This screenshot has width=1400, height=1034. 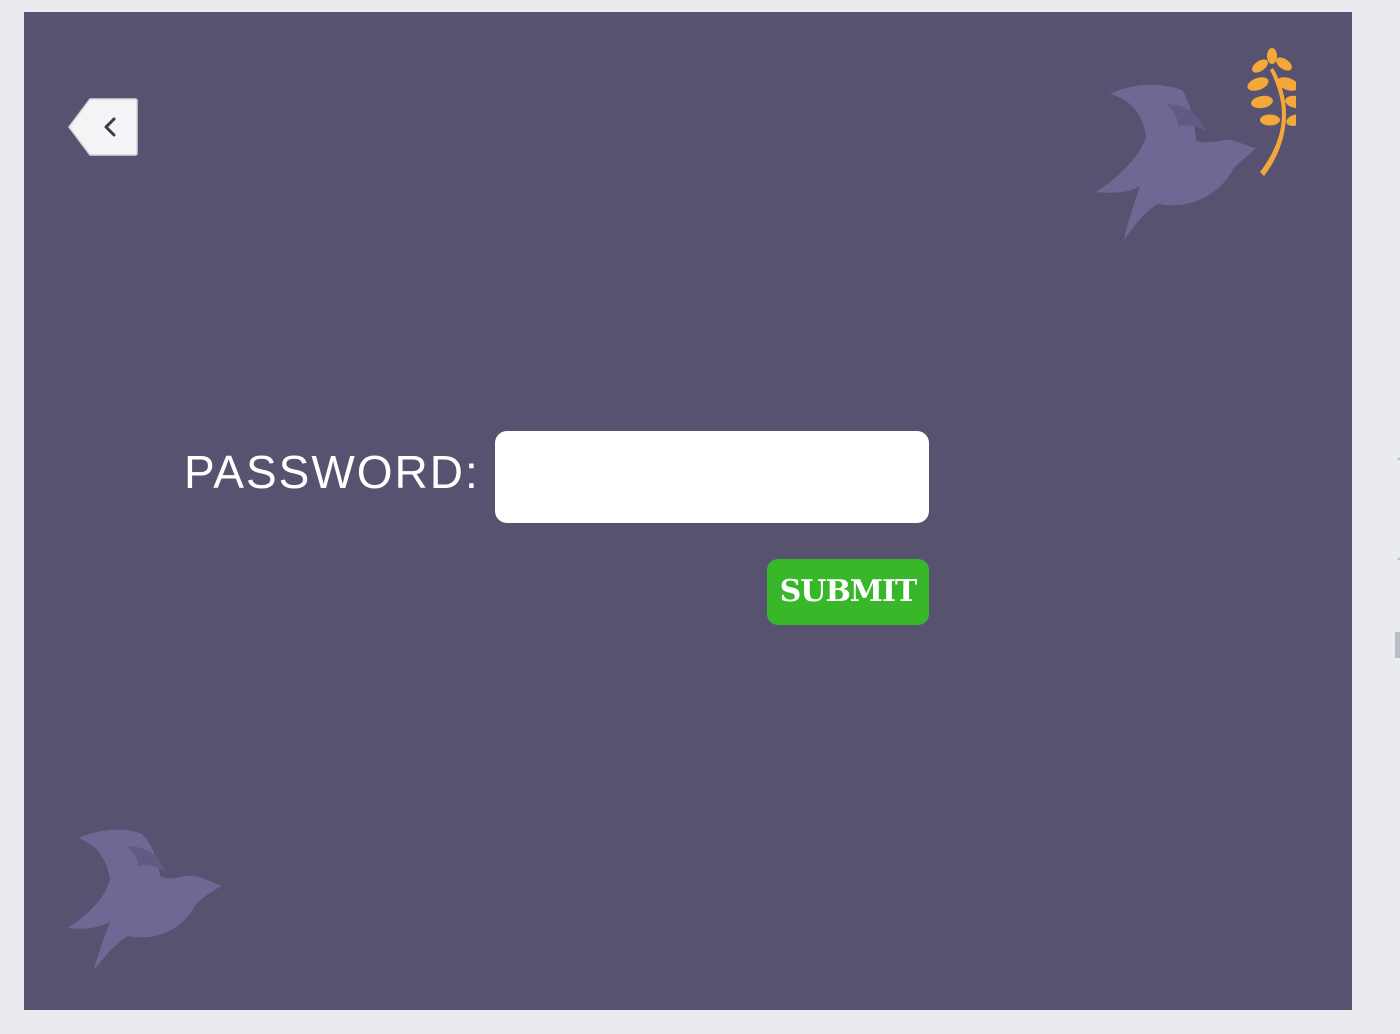 What do you see at coordinates (1277, 112) in the screenshot?
I see `olive-branch-icon` at bounding box center [1277, 112].